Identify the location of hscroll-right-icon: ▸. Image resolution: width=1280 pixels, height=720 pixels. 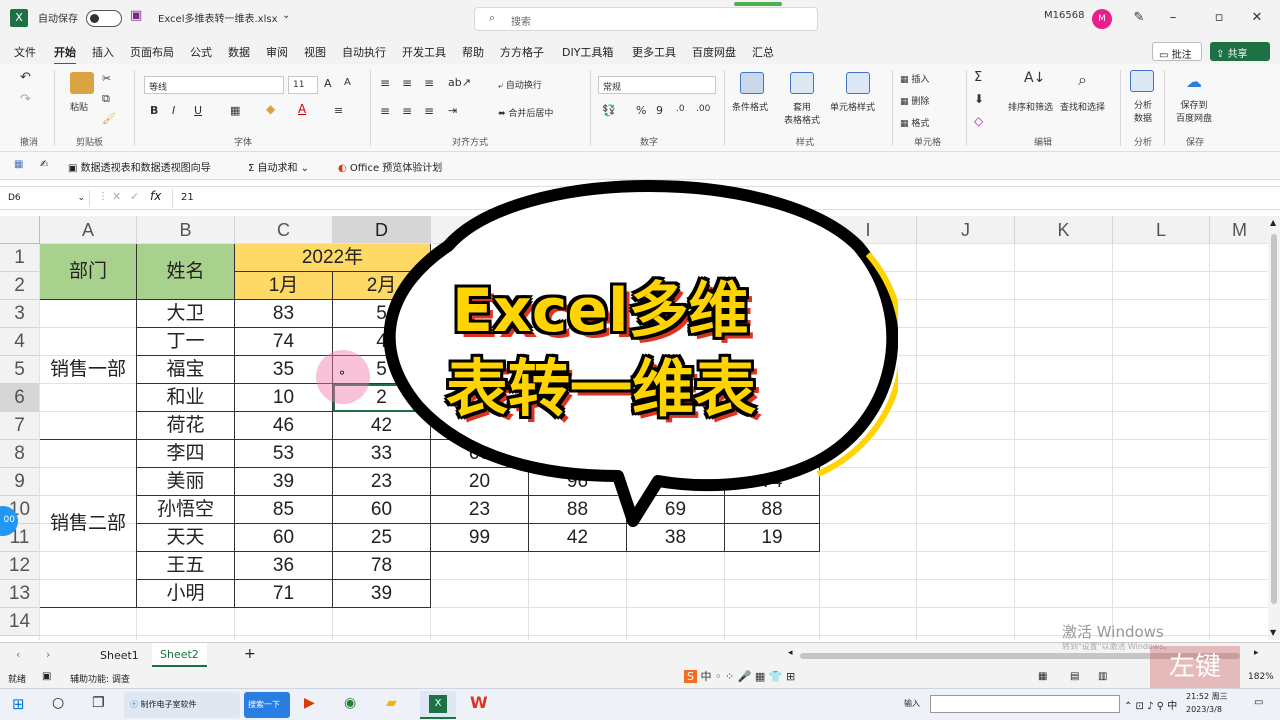
(1256, 653).